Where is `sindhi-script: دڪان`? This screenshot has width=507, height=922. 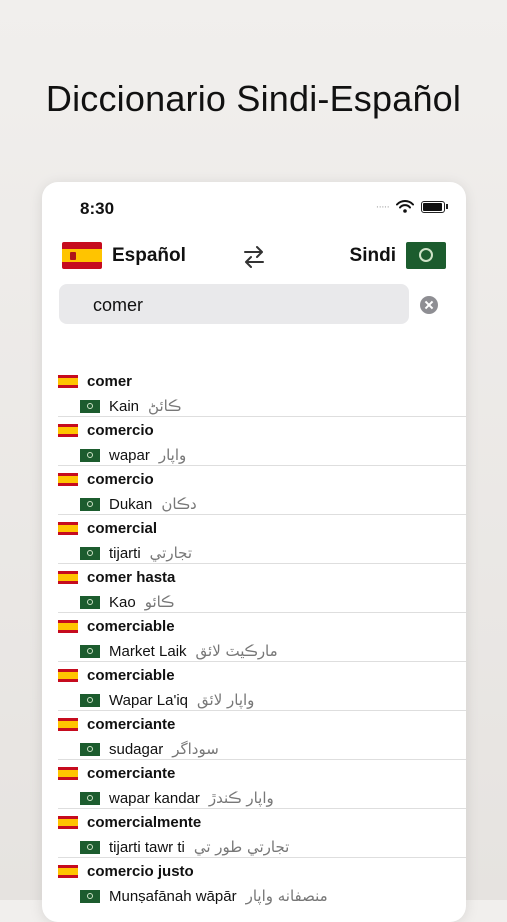
sindhi-script: دڪان is located at coordinates (179, 504).